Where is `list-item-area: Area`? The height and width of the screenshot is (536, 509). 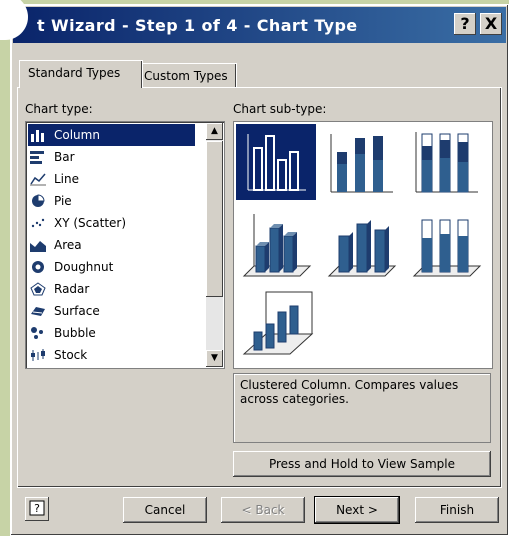
list-item-area: Area is located at coordinates (111, 245).